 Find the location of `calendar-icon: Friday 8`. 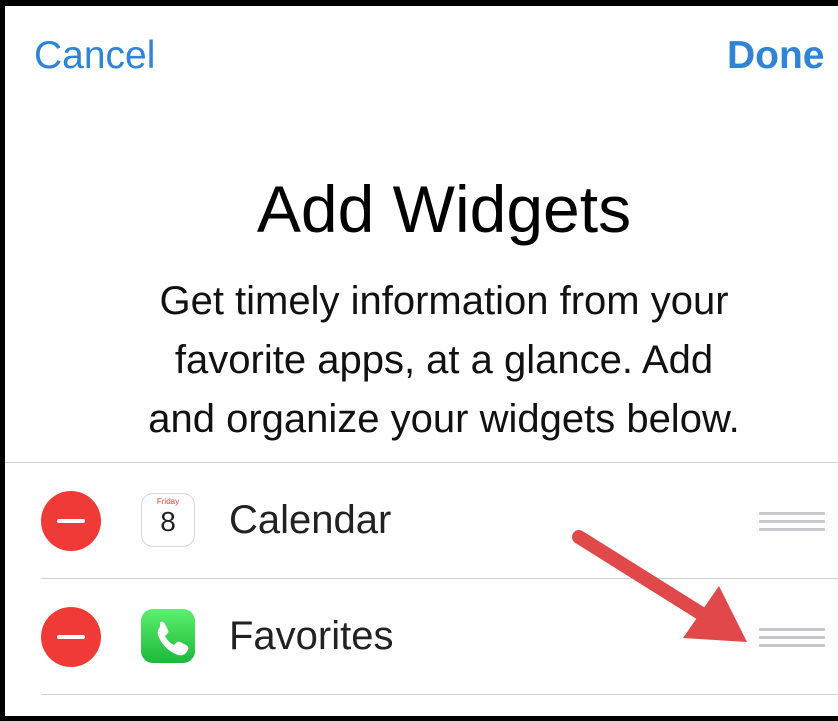

calendar-icon: Friday 8 is located at coordinates (168, 520).